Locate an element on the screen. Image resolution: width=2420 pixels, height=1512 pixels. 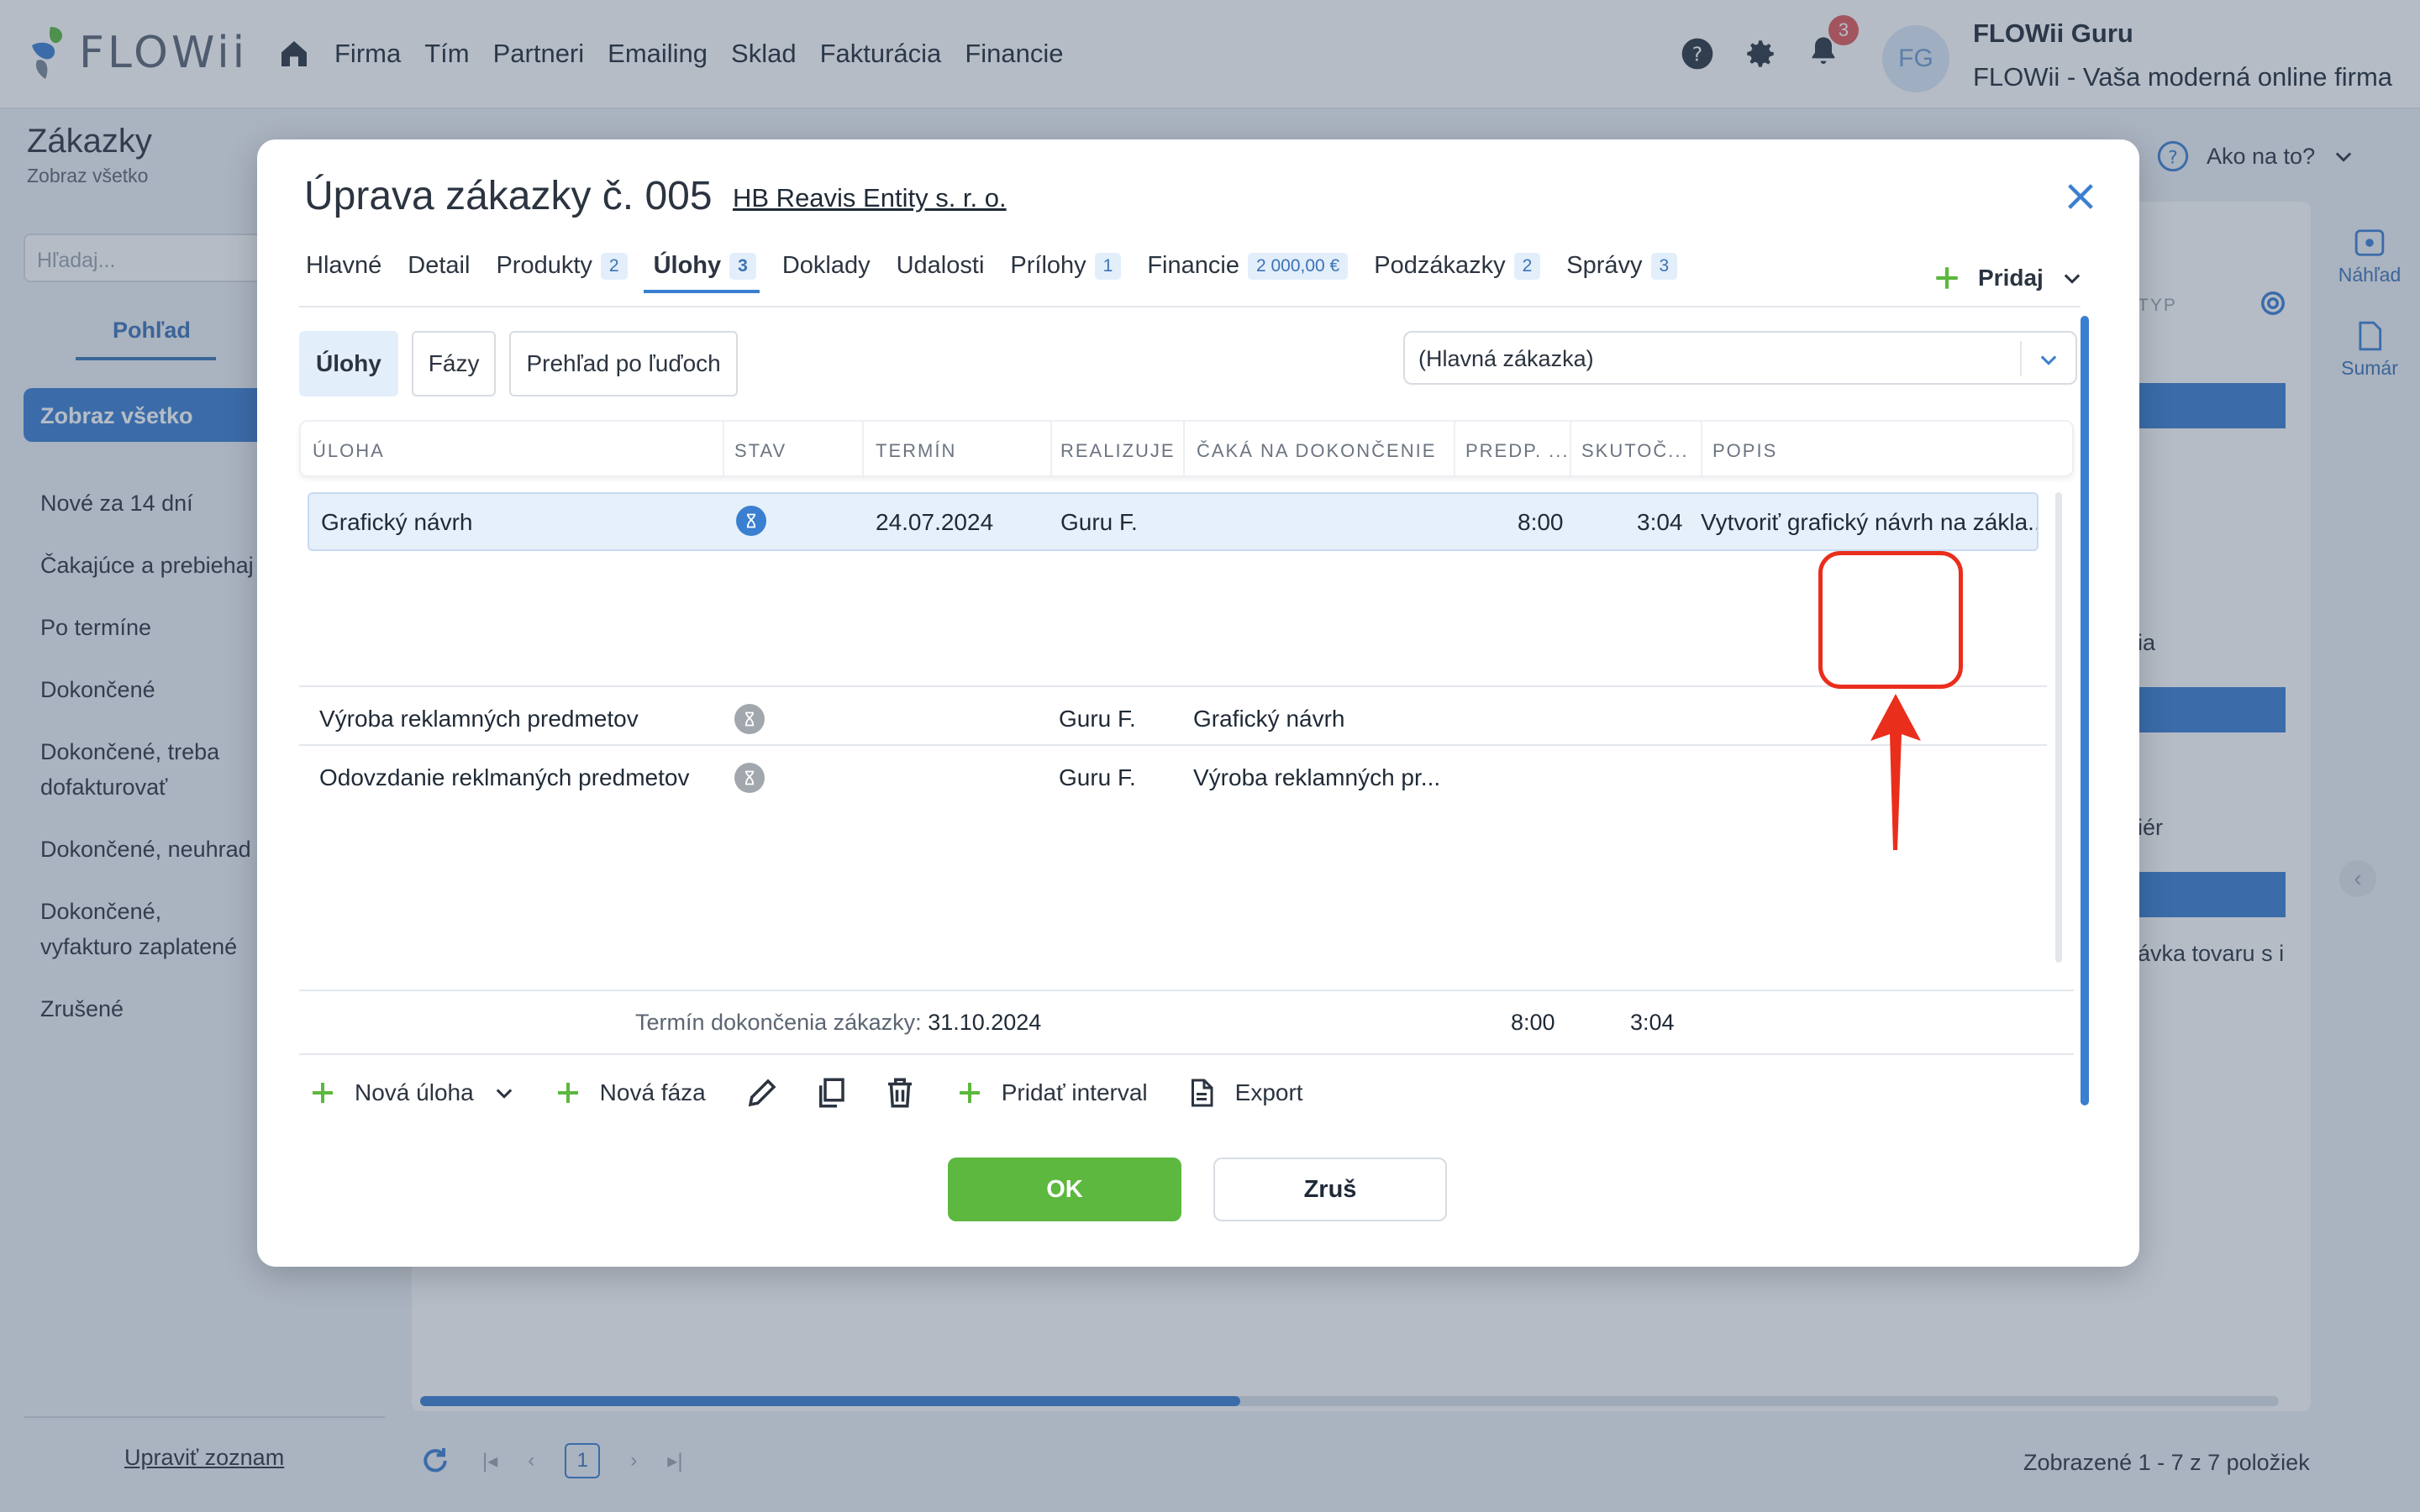
deadline-label: Termín dokončenia zákazky: 31.10.2024 is located at coordinates (838, 1023).